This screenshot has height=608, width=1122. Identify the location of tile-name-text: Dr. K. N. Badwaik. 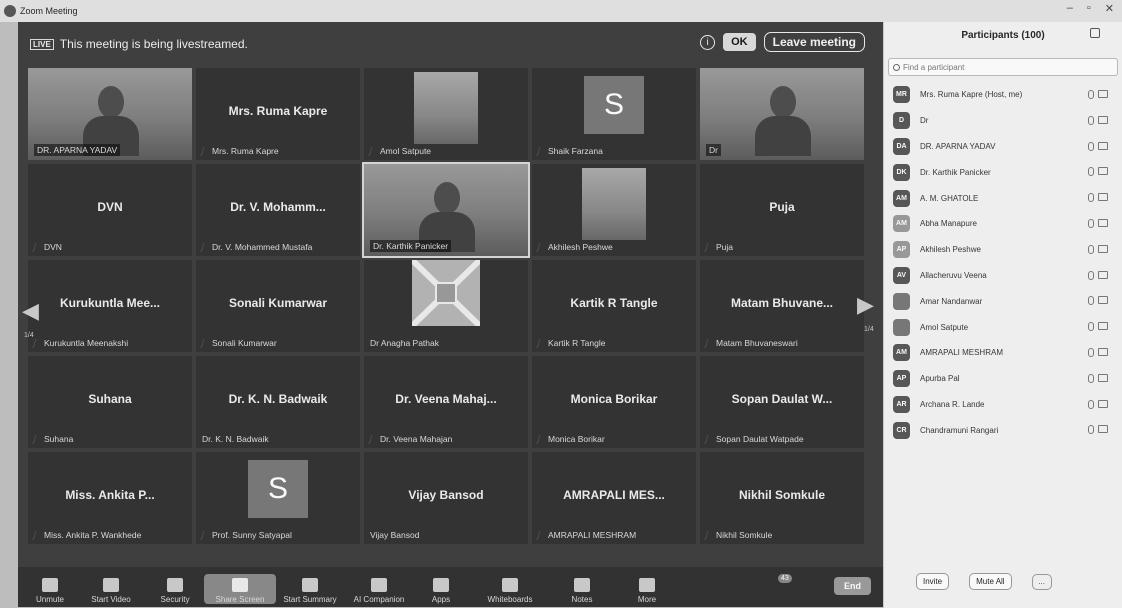
(235, 439).